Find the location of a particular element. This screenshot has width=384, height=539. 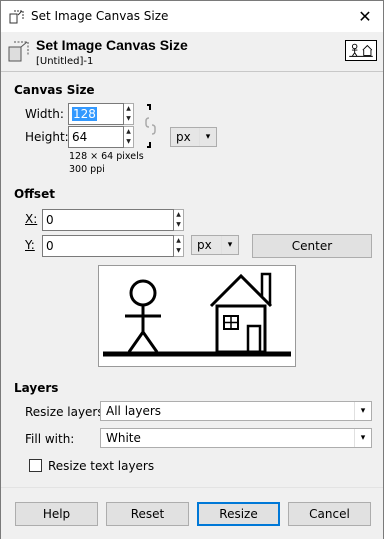

x-label: X: is located at coordinates (31, 219).